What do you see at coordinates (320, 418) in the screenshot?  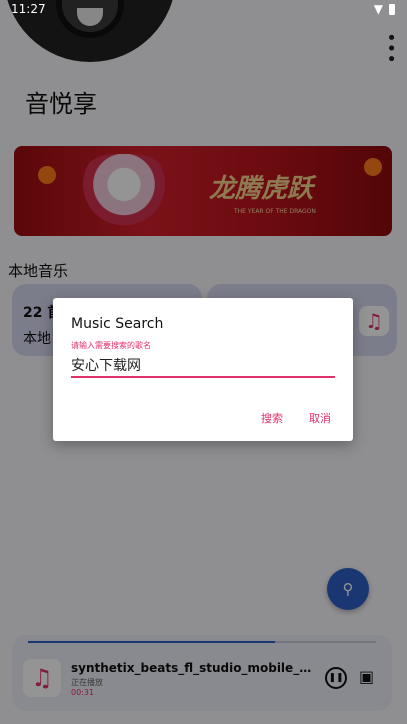 I see `cancel-button: 取消` at bounding box center [320, 418].